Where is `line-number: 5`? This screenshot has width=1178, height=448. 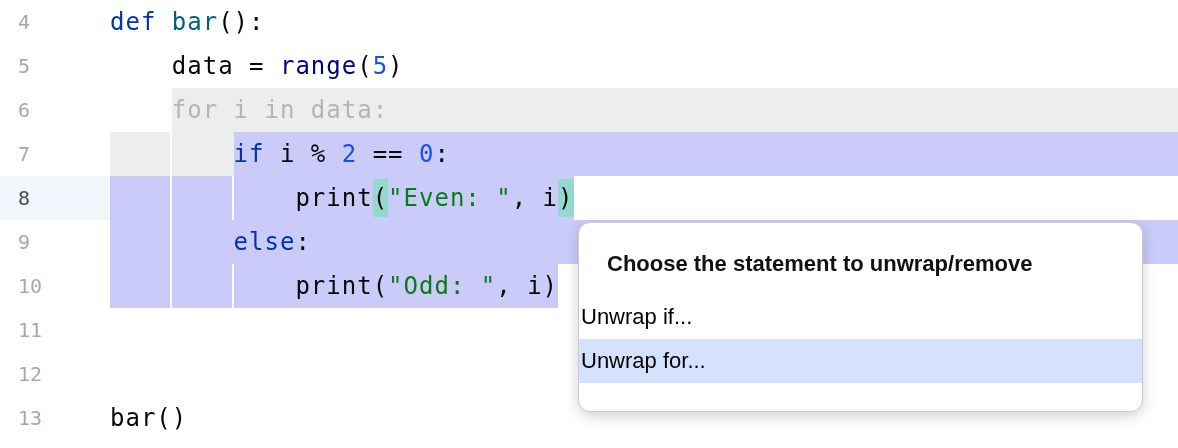 line-number: 5 is located at coordinates (24, 66).